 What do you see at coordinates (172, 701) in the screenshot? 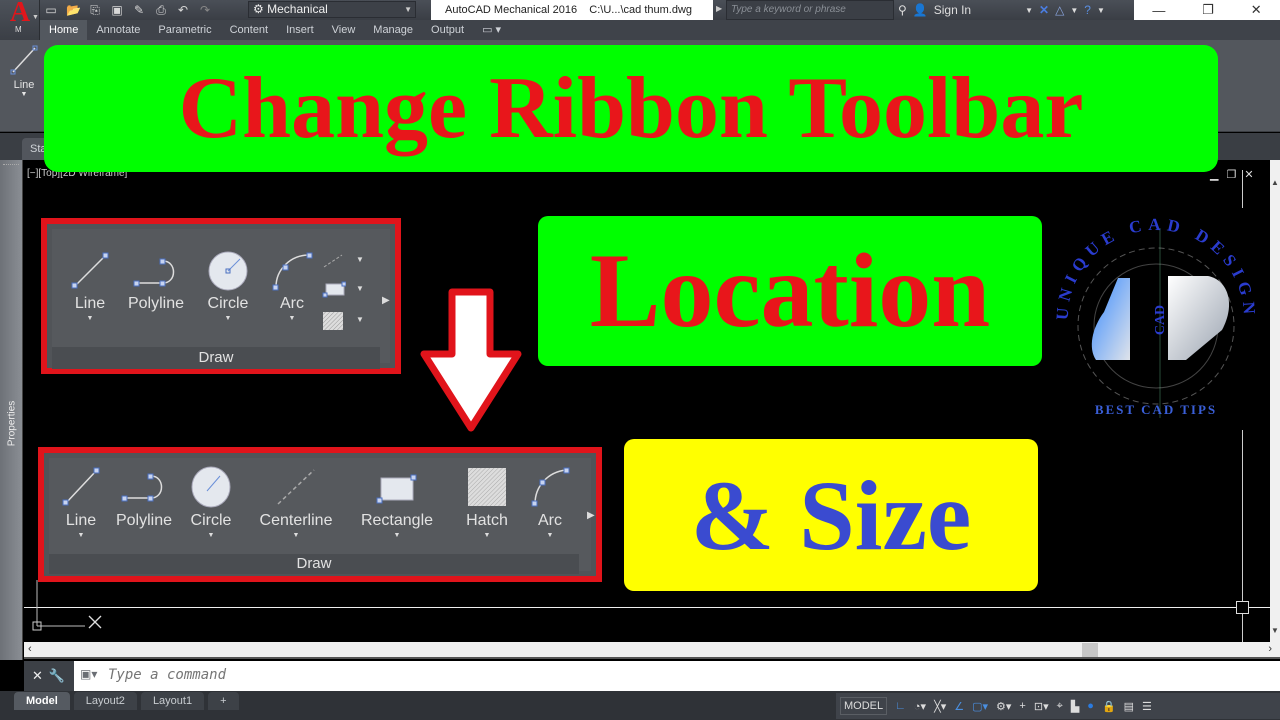
I see `tab-layout1: Layout1` at bounding box center [172, 701].